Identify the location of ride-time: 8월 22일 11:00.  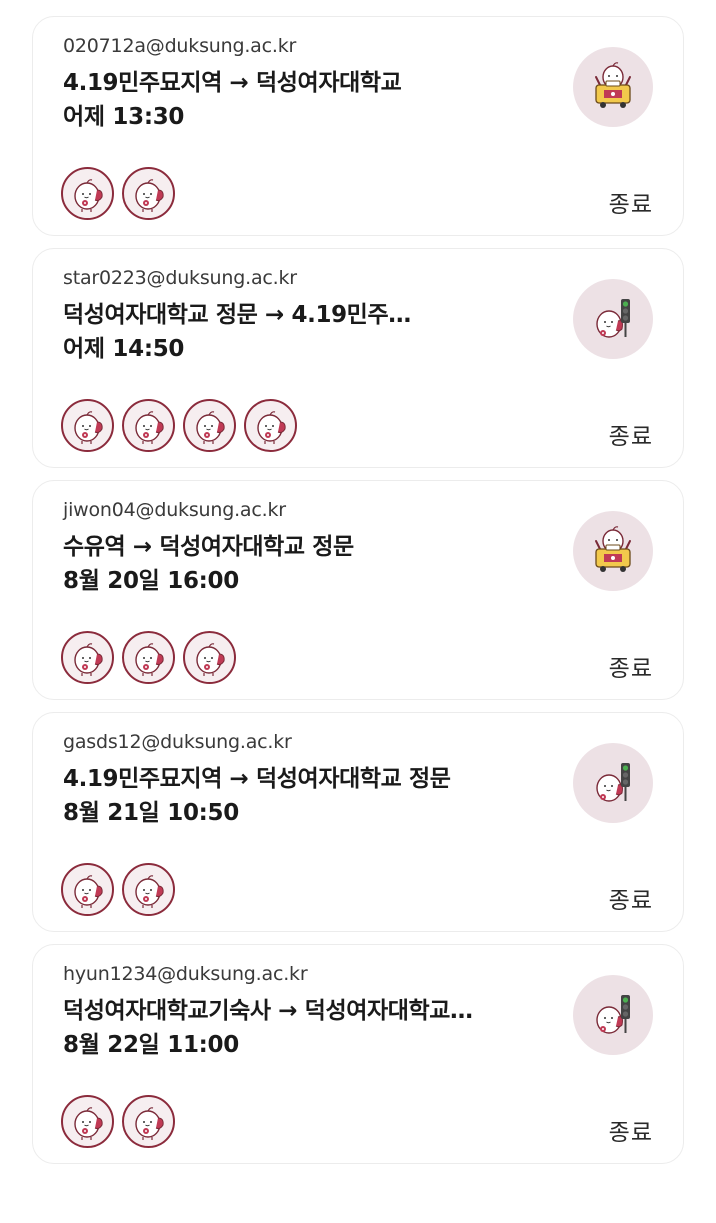
(151, 1045).